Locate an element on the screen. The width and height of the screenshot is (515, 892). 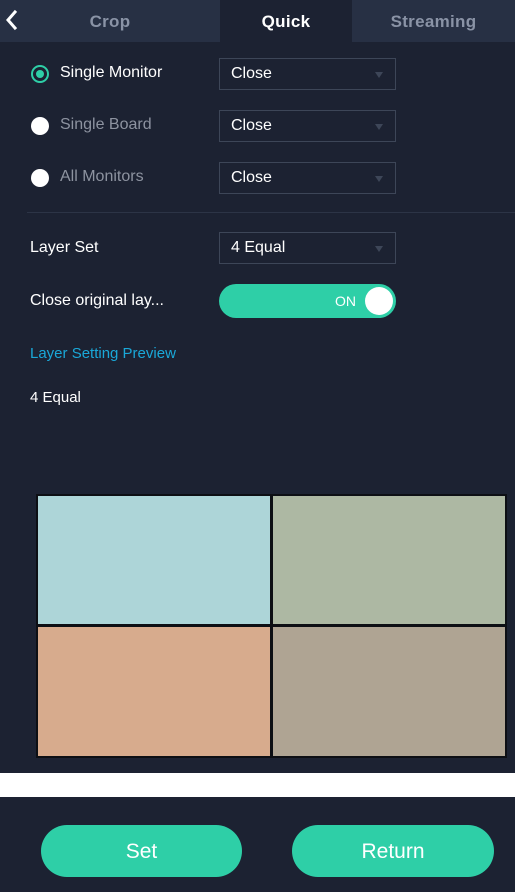
all-monitors-select-value: Close is located at coordinates (251, 177).